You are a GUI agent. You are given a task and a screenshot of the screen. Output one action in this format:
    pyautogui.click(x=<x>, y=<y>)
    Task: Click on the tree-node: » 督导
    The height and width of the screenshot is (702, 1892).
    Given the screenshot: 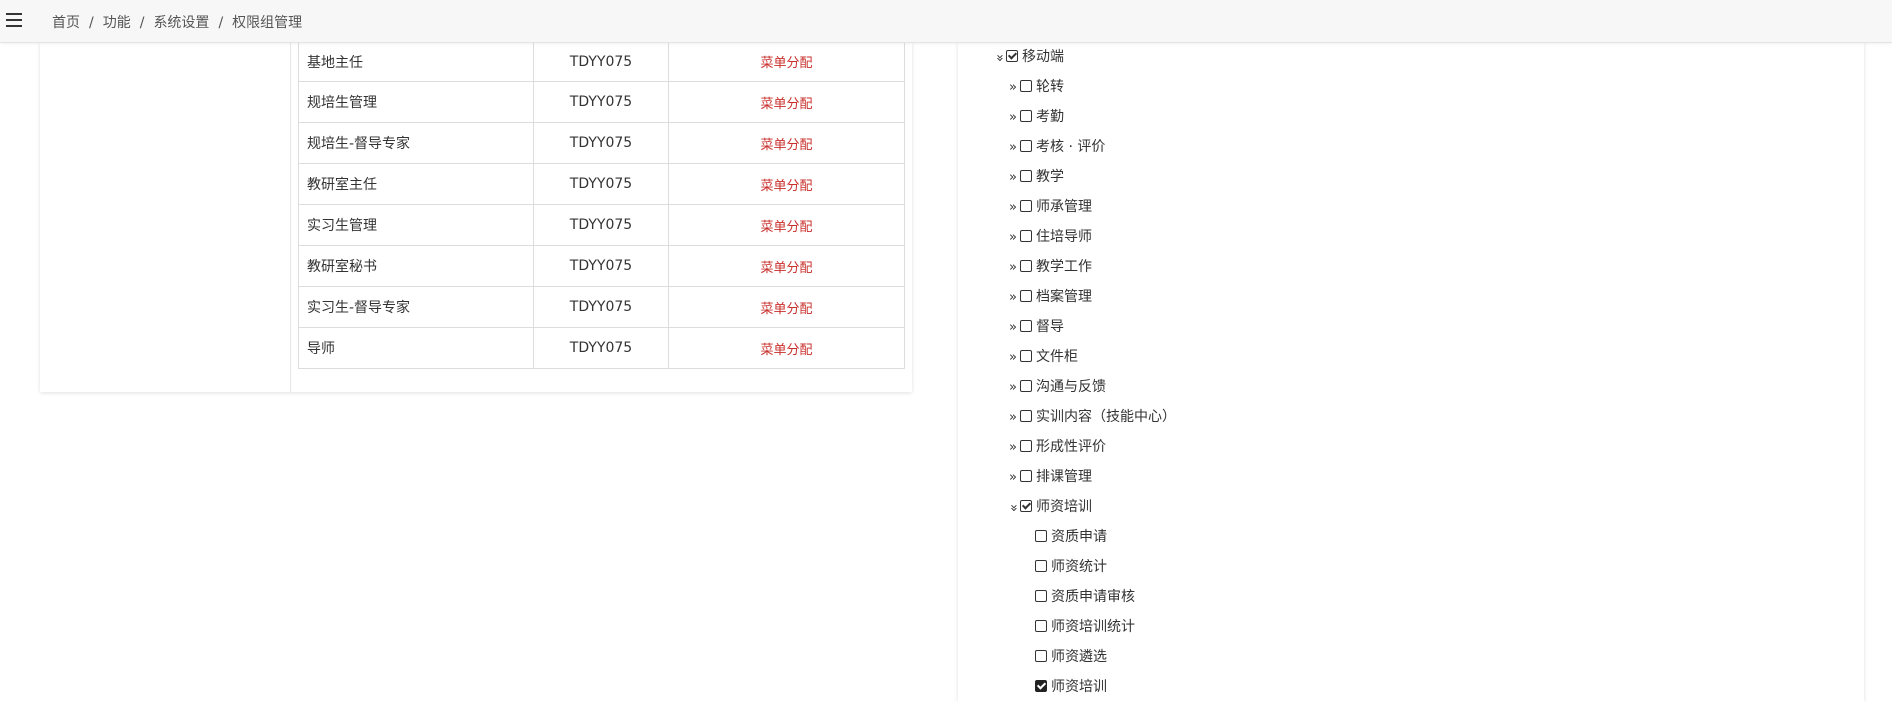 What is the action you would take?
    pyautogui.click(x=1035, y=327)
    